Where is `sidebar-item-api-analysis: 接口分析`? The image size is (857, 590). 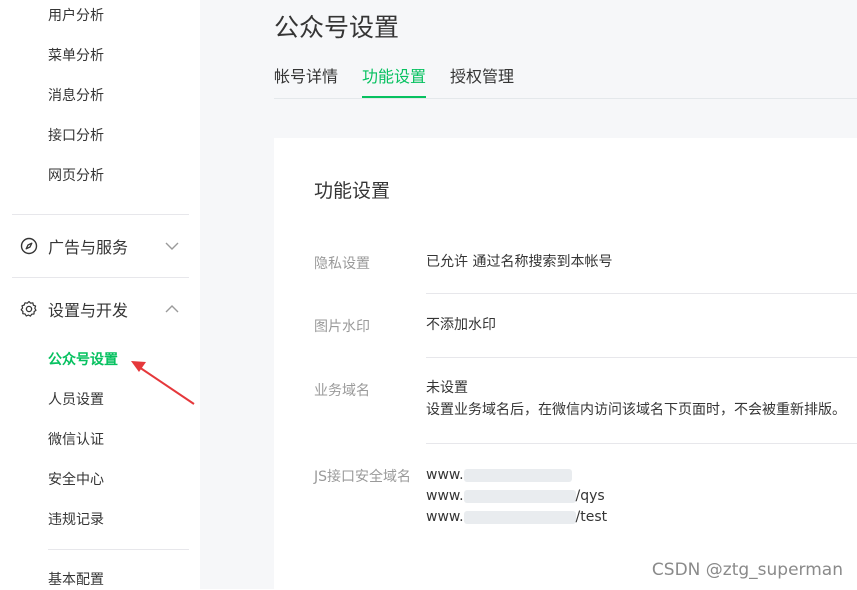 sidebar-item-api-analysis: 接口分析 is located at coordinates (76, 136).